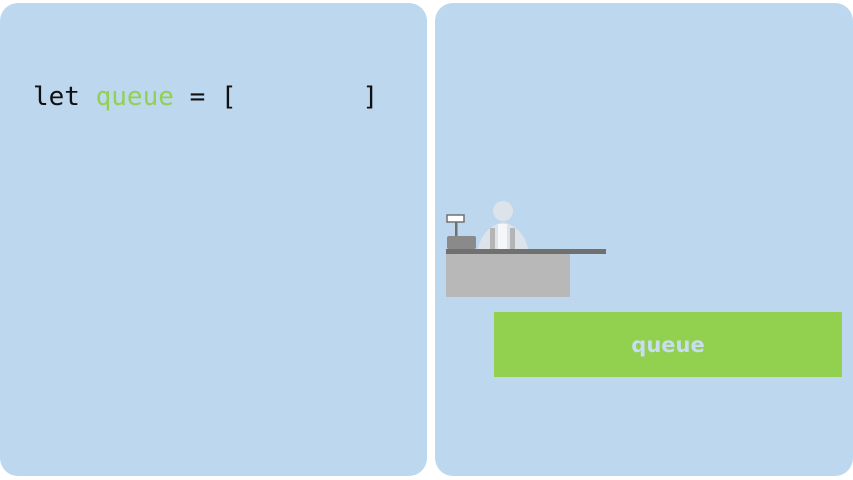 This screenshot has height=480, width=853. I want to click on cashier-person-icon, so click(503, 225).